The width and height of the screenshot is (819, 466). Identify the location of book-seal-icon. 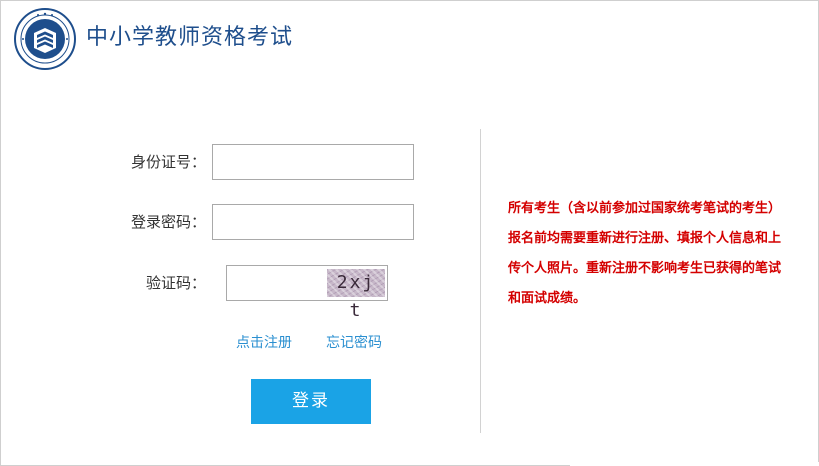
(45, 39).